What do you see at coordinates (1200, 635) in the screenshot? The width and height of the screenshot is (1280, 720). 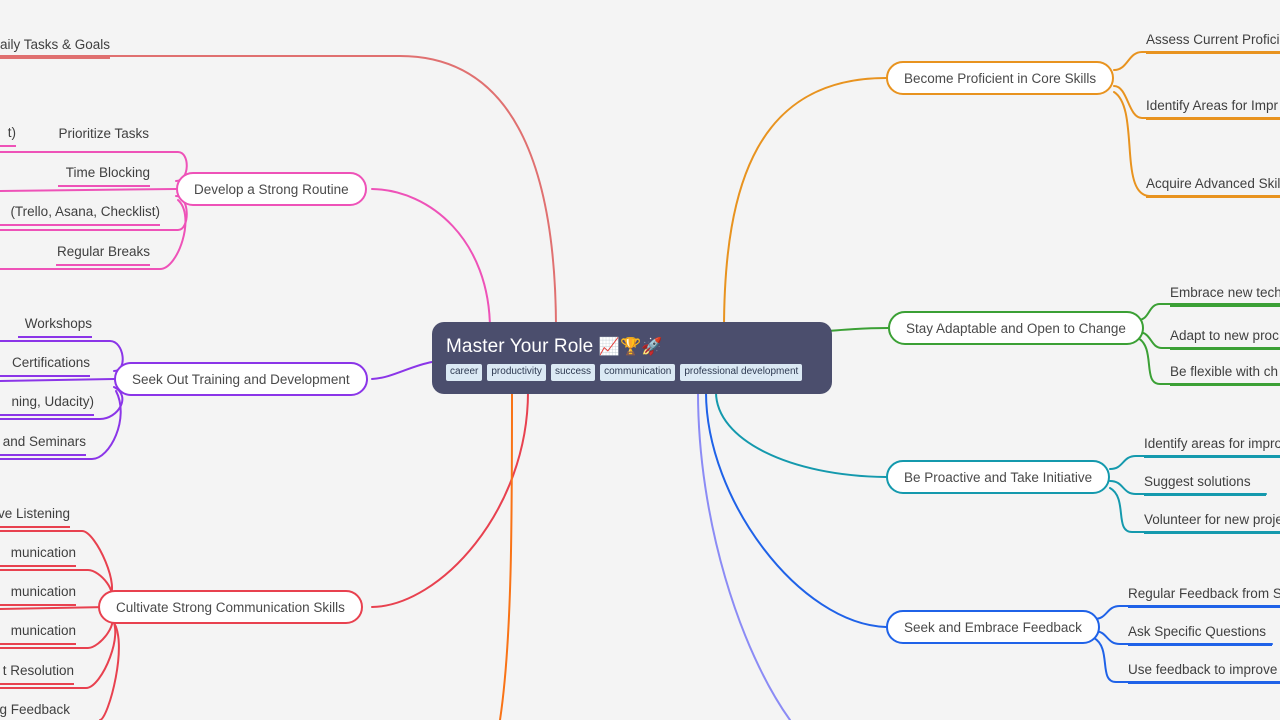 I see `leaf-ask-specific-questions: Ask Specific Questions` at bounding box center [1200, 635].